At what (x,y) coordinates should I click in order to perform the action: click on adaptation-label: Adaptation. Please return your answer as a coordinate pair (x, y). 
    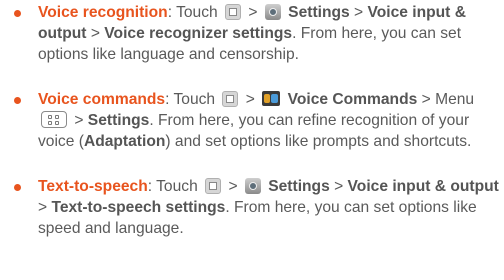
    Looking at the image, I should click on (124, 141).